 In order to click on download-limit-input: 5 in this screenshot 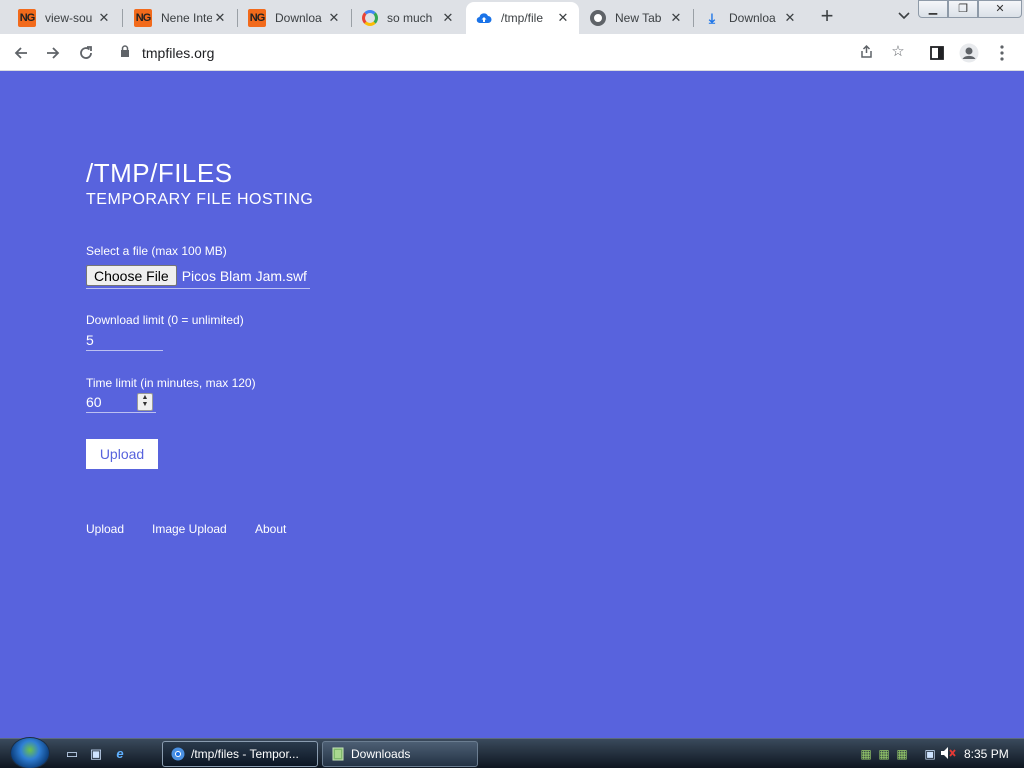, I will do `click(124, 340)`.